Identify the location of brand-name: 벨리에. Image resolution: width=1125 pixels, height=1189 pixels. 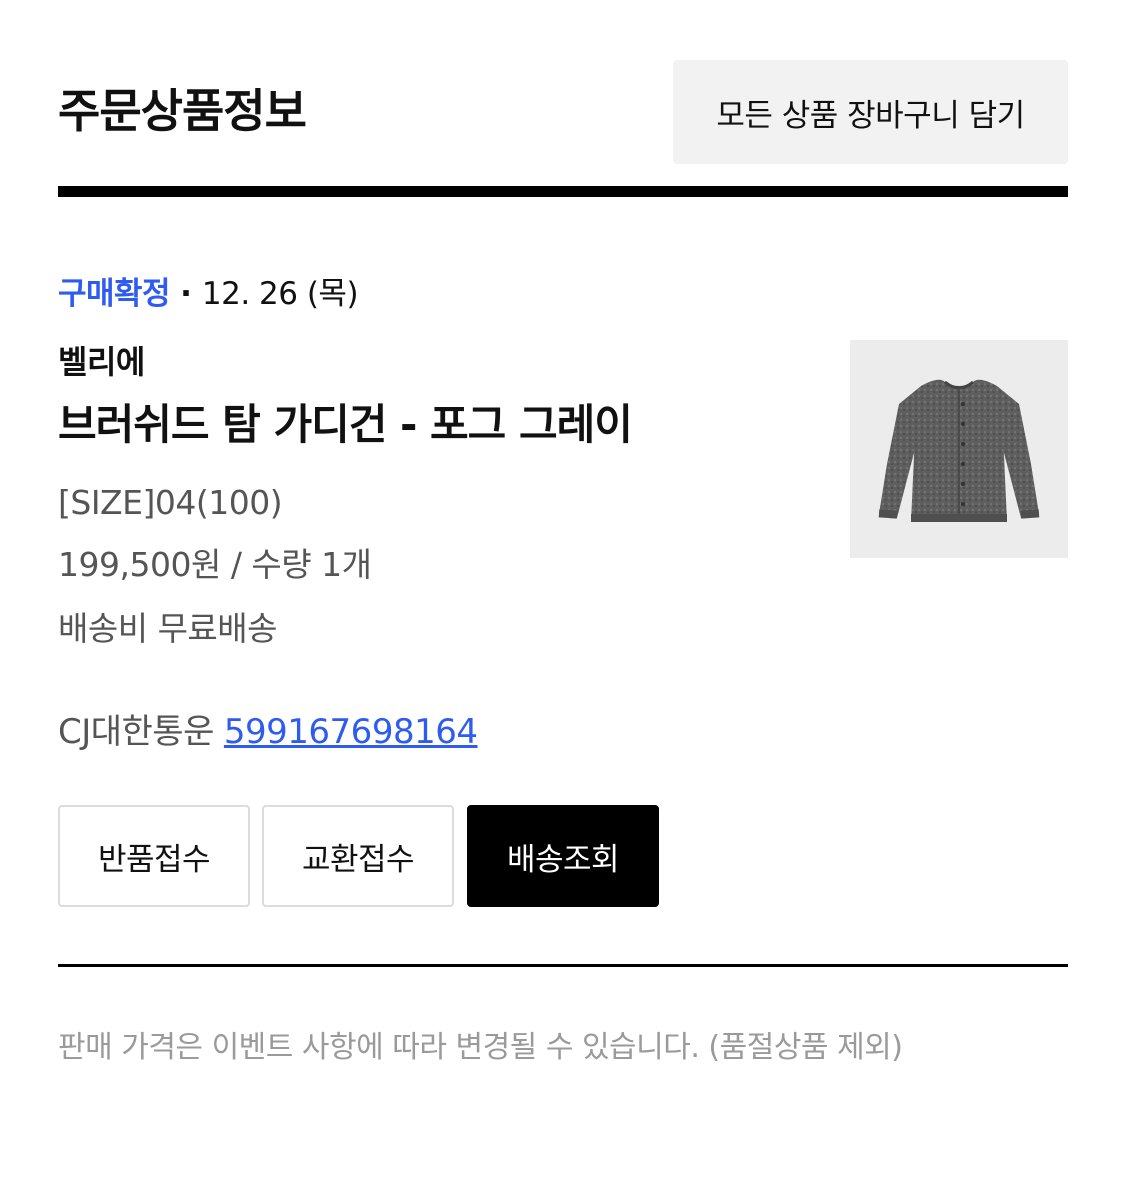
(101, 362).